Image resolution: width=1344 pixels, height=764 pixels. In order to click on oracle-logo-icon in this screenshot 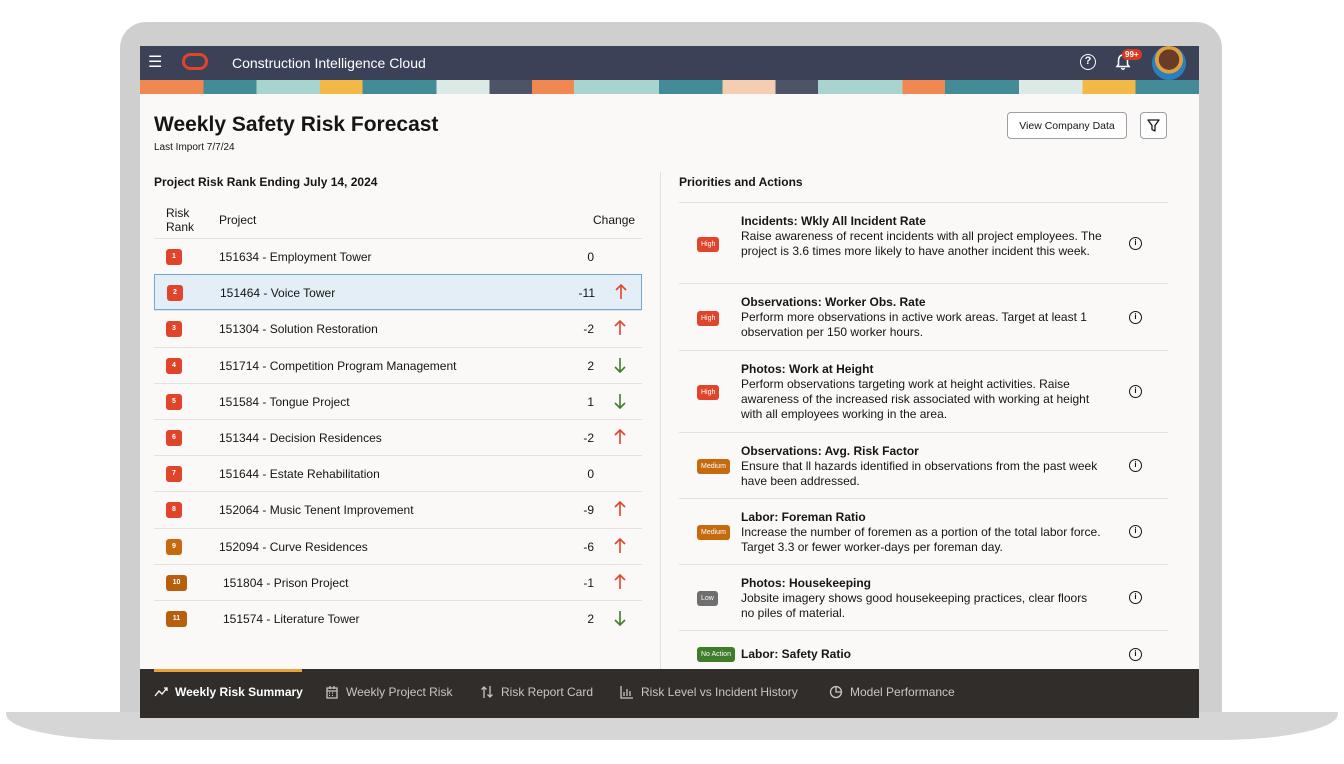, I will do `click(195, 61)`.